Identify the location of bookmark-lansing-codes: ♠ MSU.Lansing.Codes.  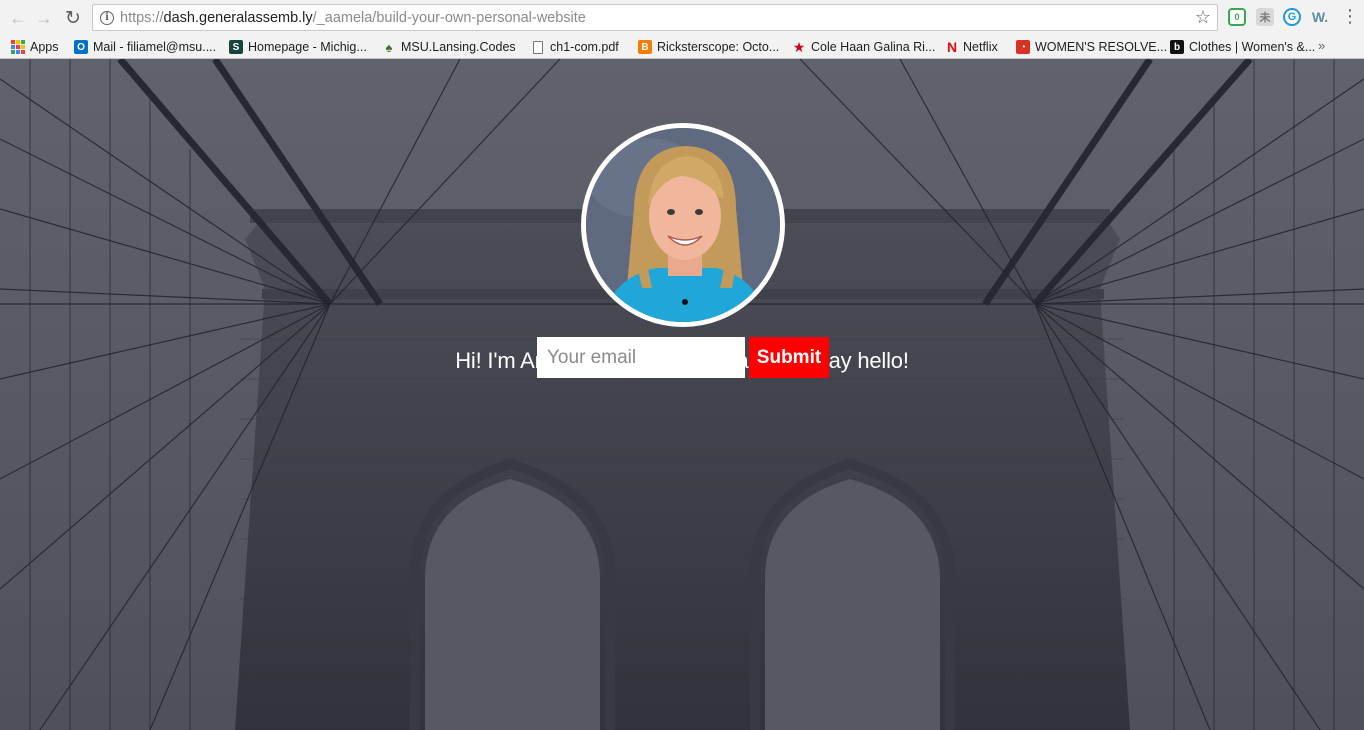
(449, 47).